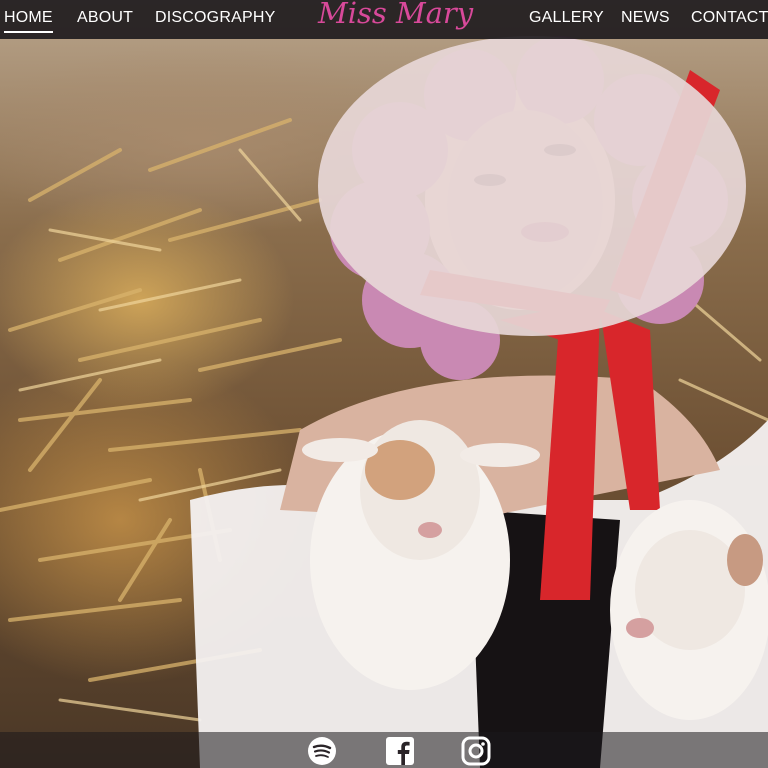 This screenshot has height=768, width=768. What do you see at coordinates (566, 18) in the screenshot?
I see `nav-gallery-link: GALLERY` at bounding box center [566, 18].